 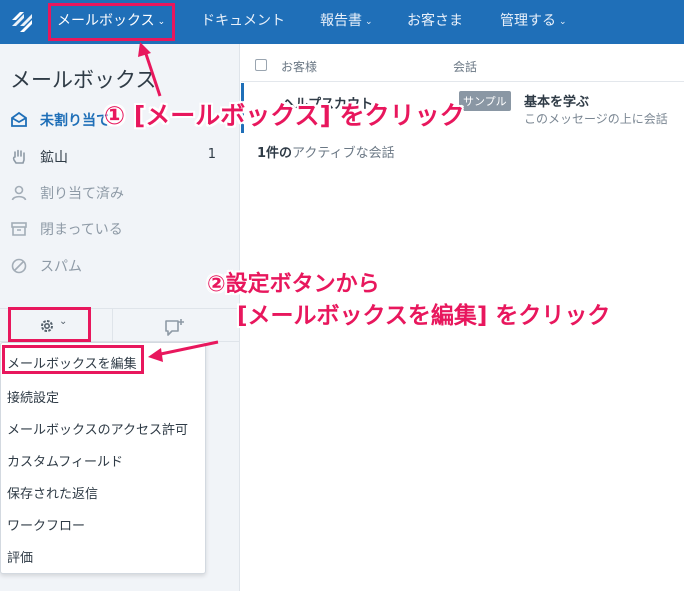 I want to click on sidebar-item-closed: 閉まっている, so click(x=120, y=229).